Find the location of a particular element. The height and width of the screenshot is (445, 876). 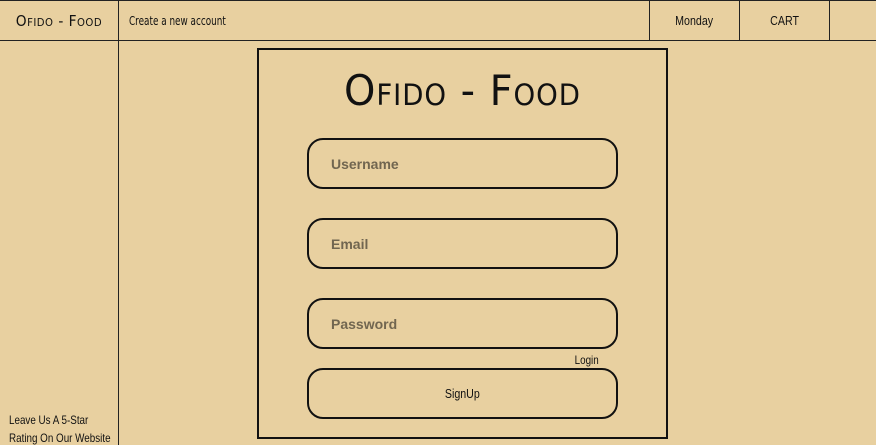

login-link: Login is located at coordinates (586, 360).